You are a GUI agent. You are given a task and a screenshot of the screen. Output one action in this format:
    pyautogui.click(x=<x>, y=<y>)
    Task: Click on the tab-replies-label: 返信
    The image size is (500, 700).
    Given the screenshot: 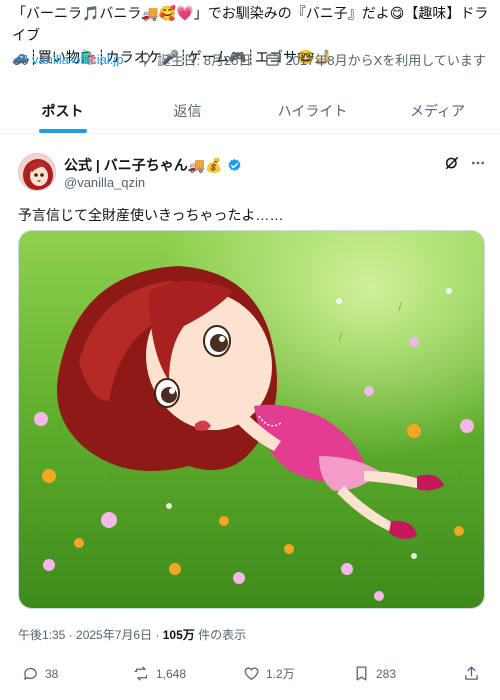 What is the action you would take?
    pyautogui.click(x=187, y=110)
    